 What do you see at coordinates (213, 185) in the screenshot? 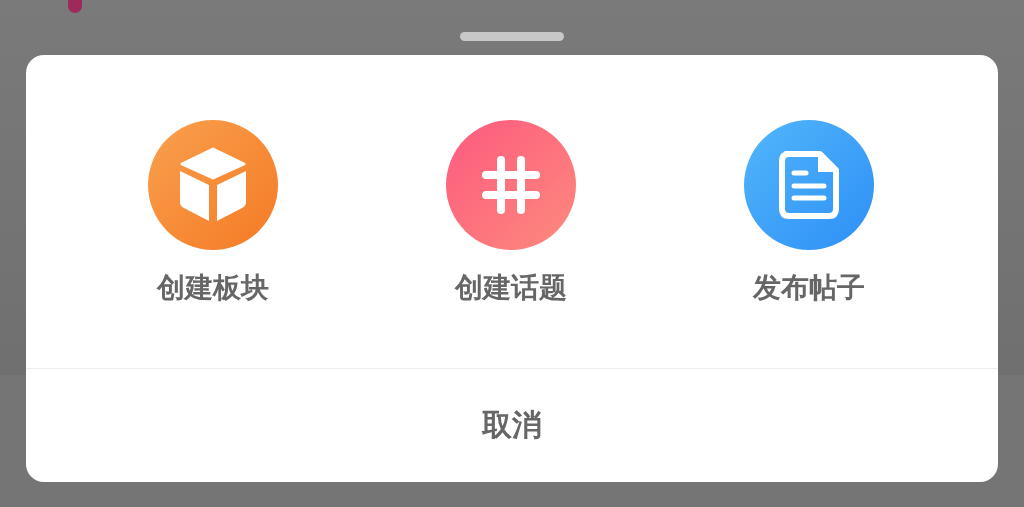
I see `cube-icon` at bounding box center [213, 185].